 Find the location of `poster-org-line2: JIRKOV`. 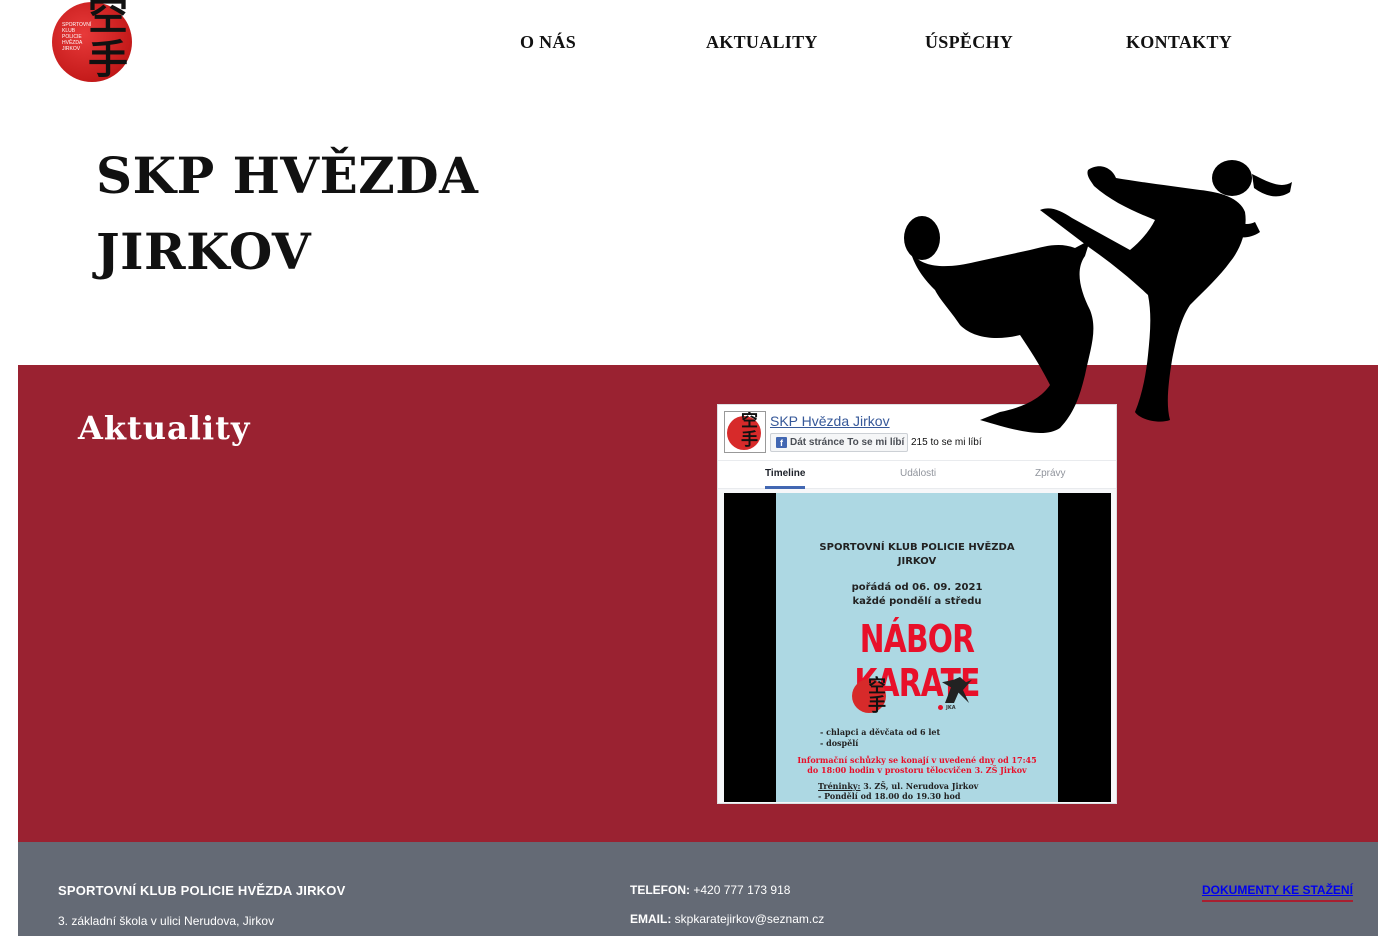

poster-org-line2: JIRKOV is located at coordinates (917, 561).